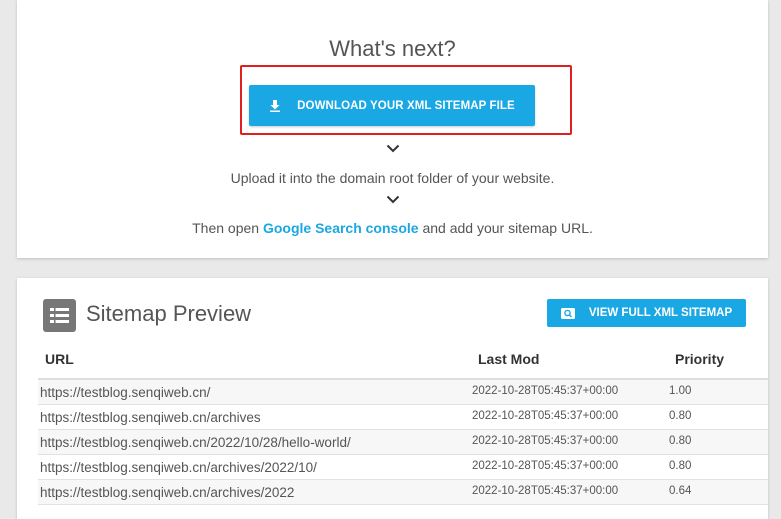 Image resolution: width=781 pixels, height=519 pixels. I want to click on column-header-priority: Priority, so click(700, 359).